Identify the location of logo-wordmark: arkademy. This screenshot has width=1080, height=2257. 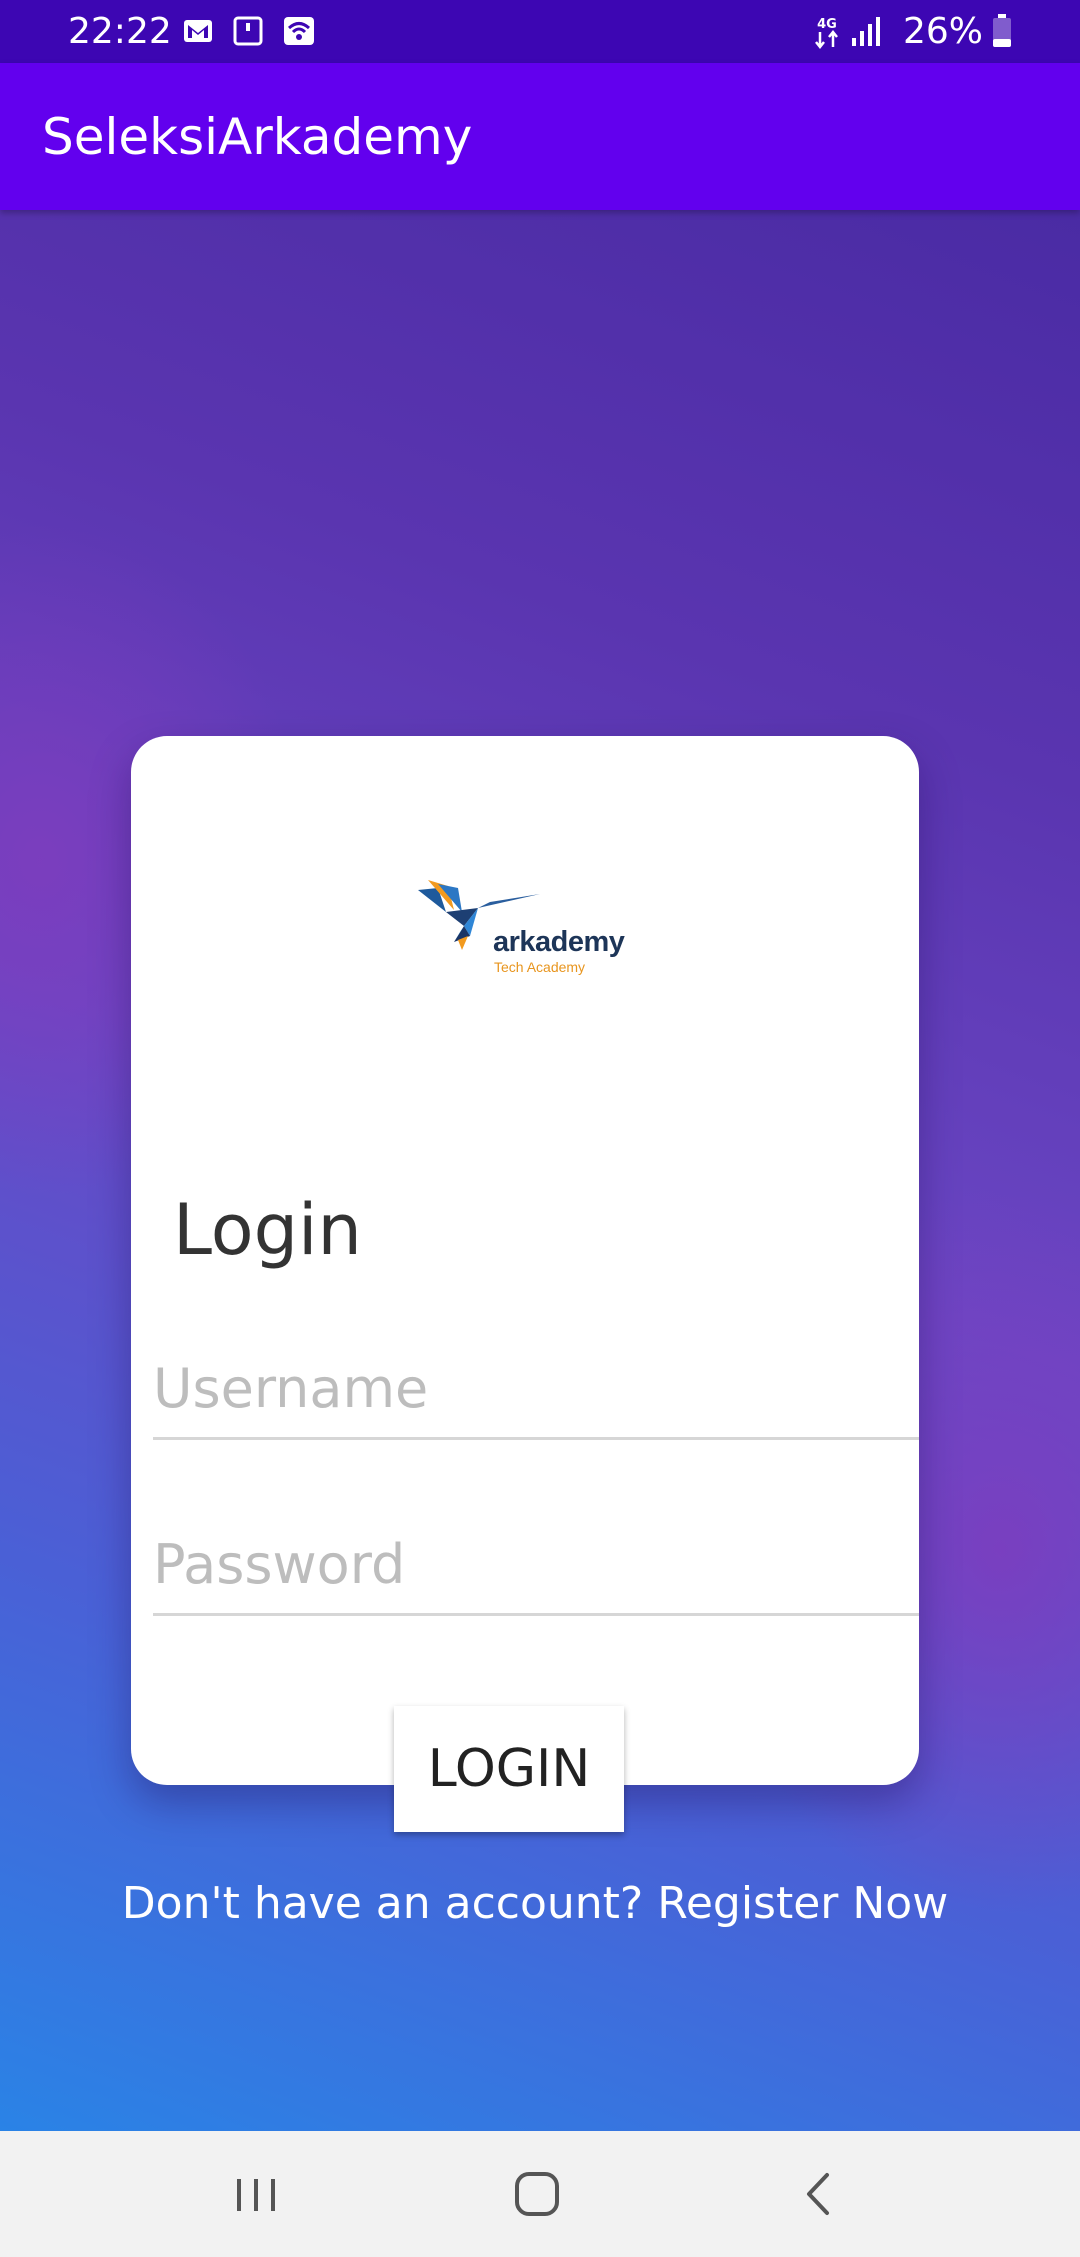
(559, 942).